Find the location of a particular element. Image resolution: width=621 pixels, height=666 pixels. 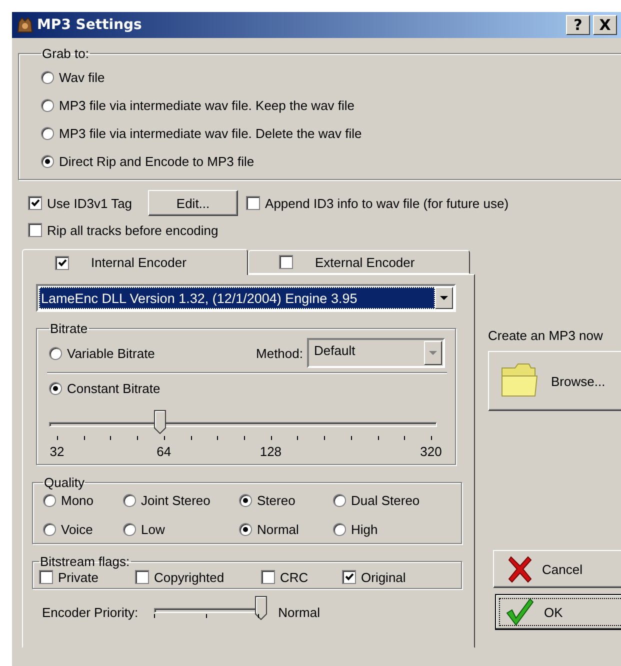

group-label: Bitstream flags: is located at coordinates (85, 561).